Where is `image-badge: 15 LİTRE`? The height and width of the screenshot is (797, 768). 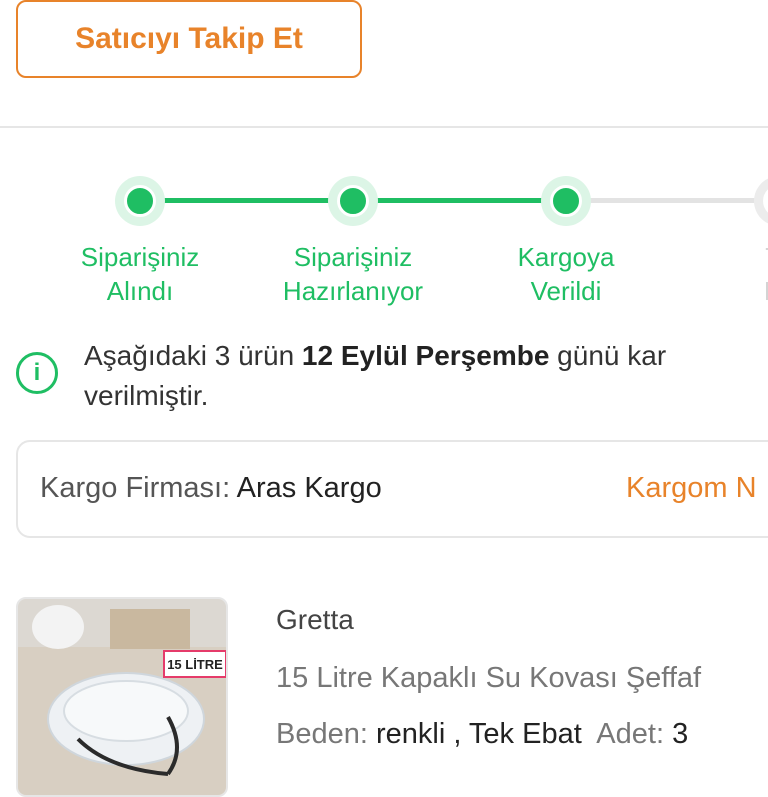 image-badge: 15 LİTRE is located at coordinates (195, 664).